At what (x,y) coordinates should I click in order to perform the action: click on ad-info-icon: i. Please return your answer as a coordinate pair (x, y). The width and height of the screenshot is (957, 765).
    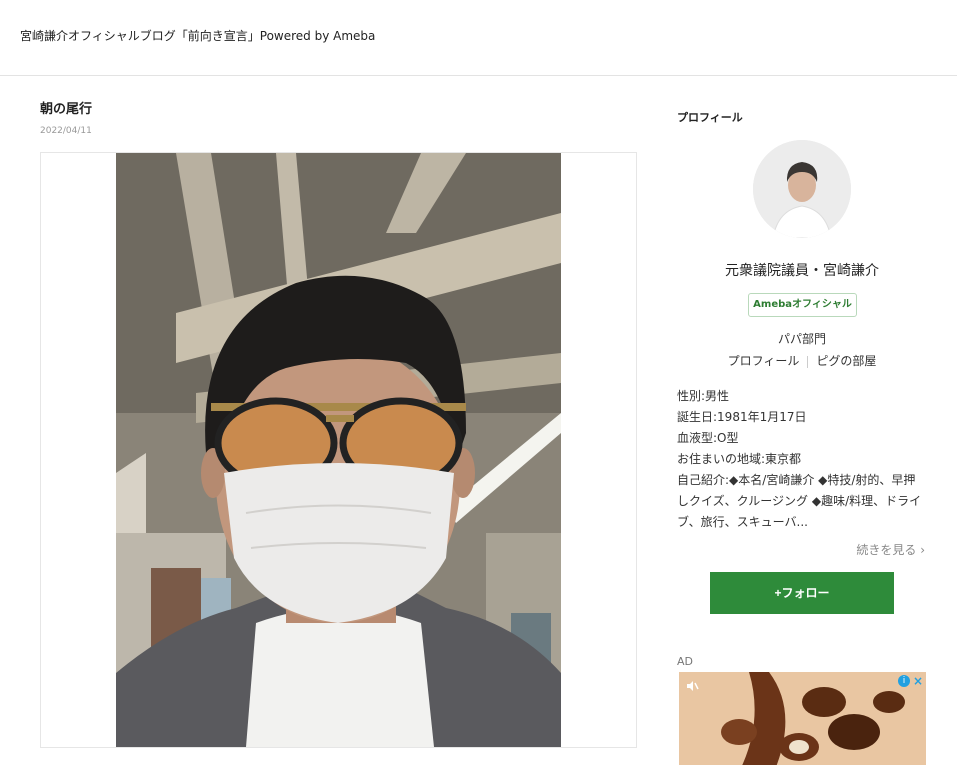
    Looking at the image, I should click on (904, 681).